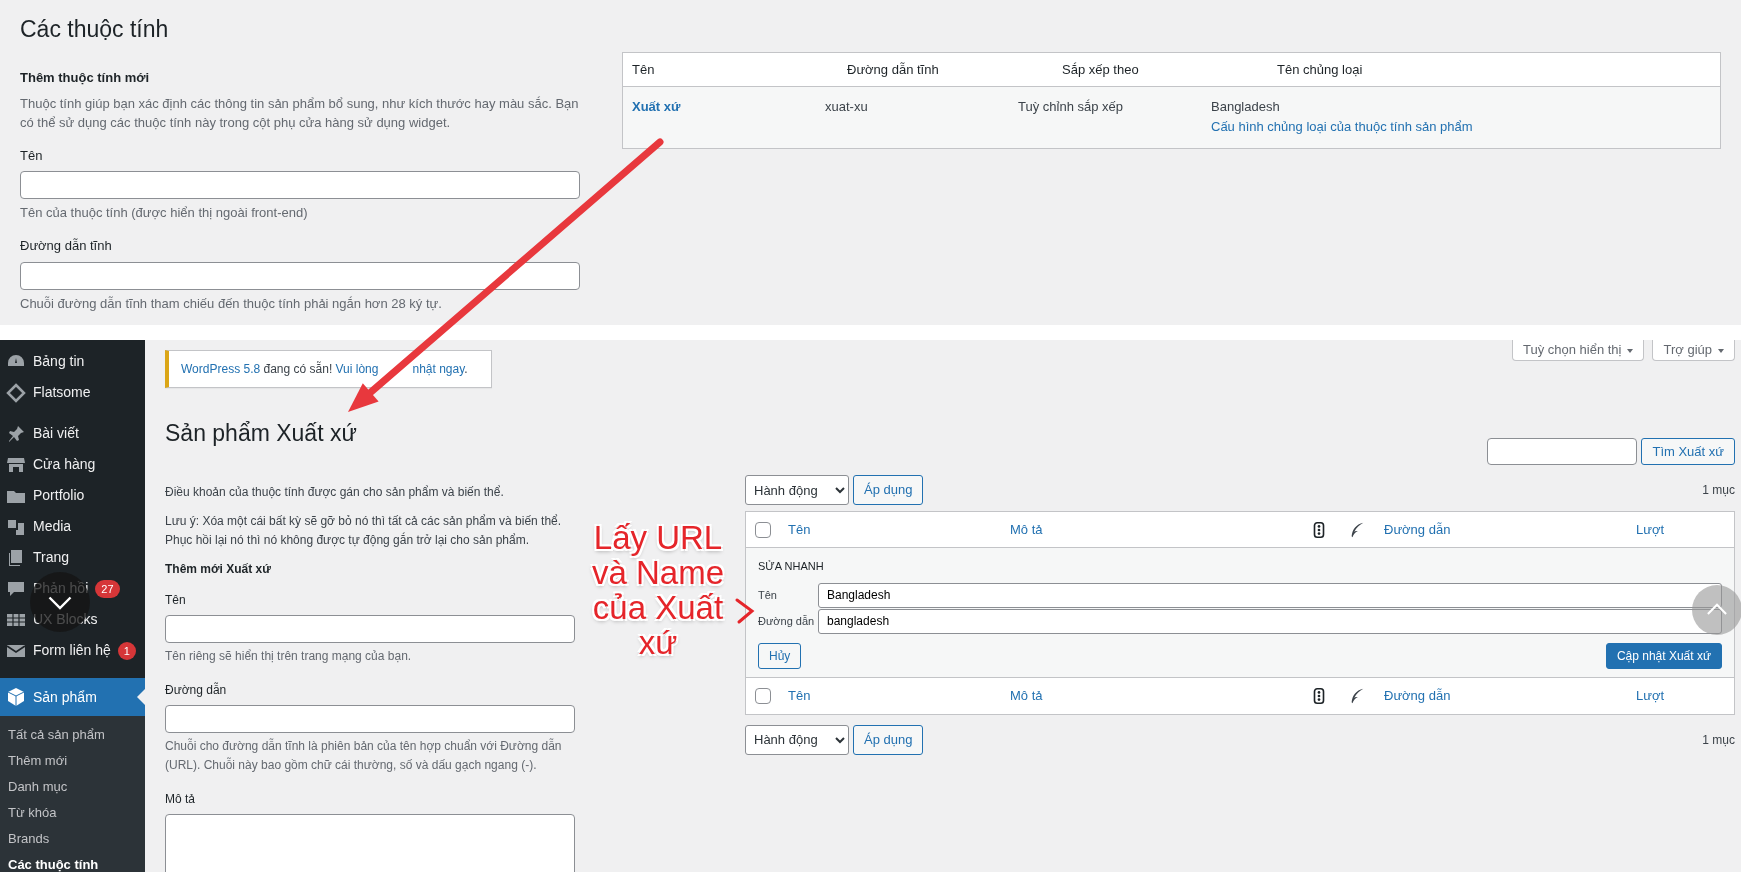 The height and width of the screenshot is (872, 1741). I want to click on configure-link: Cấu hình chủng loại của thuộc tính sản phẩm, so click(1342, 126).